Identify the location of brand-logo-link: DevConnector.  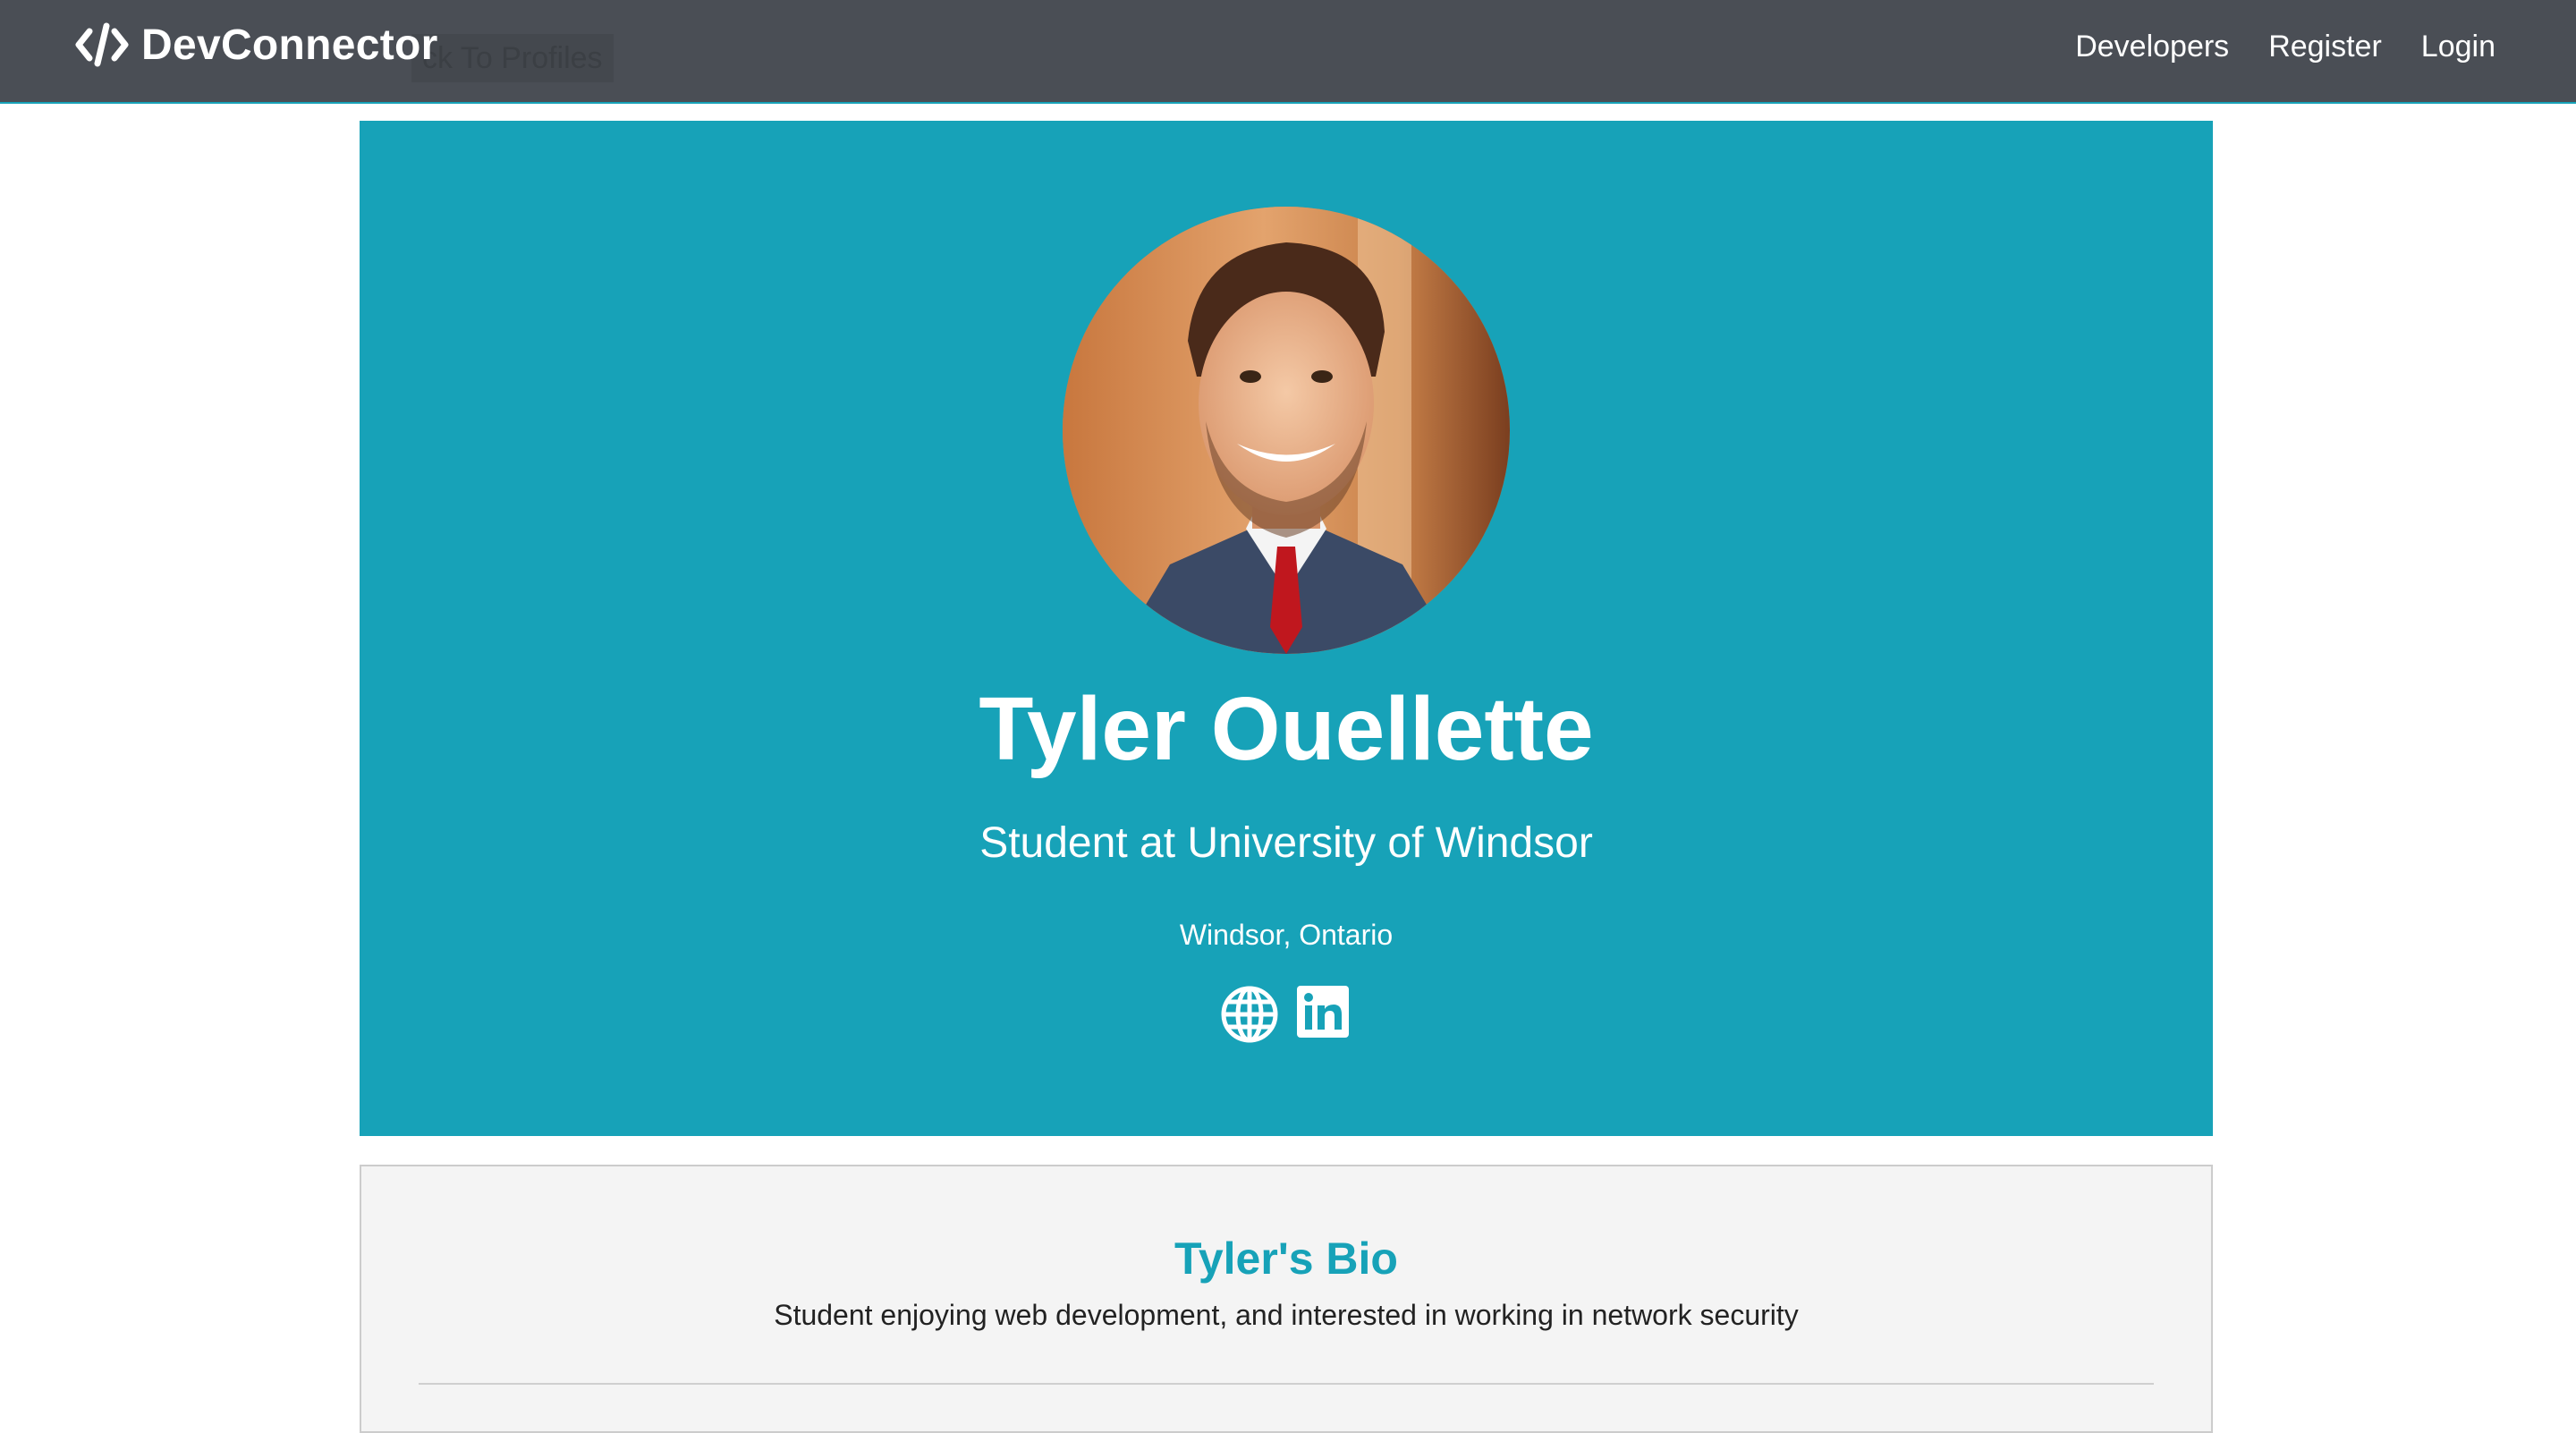
(256, 45).